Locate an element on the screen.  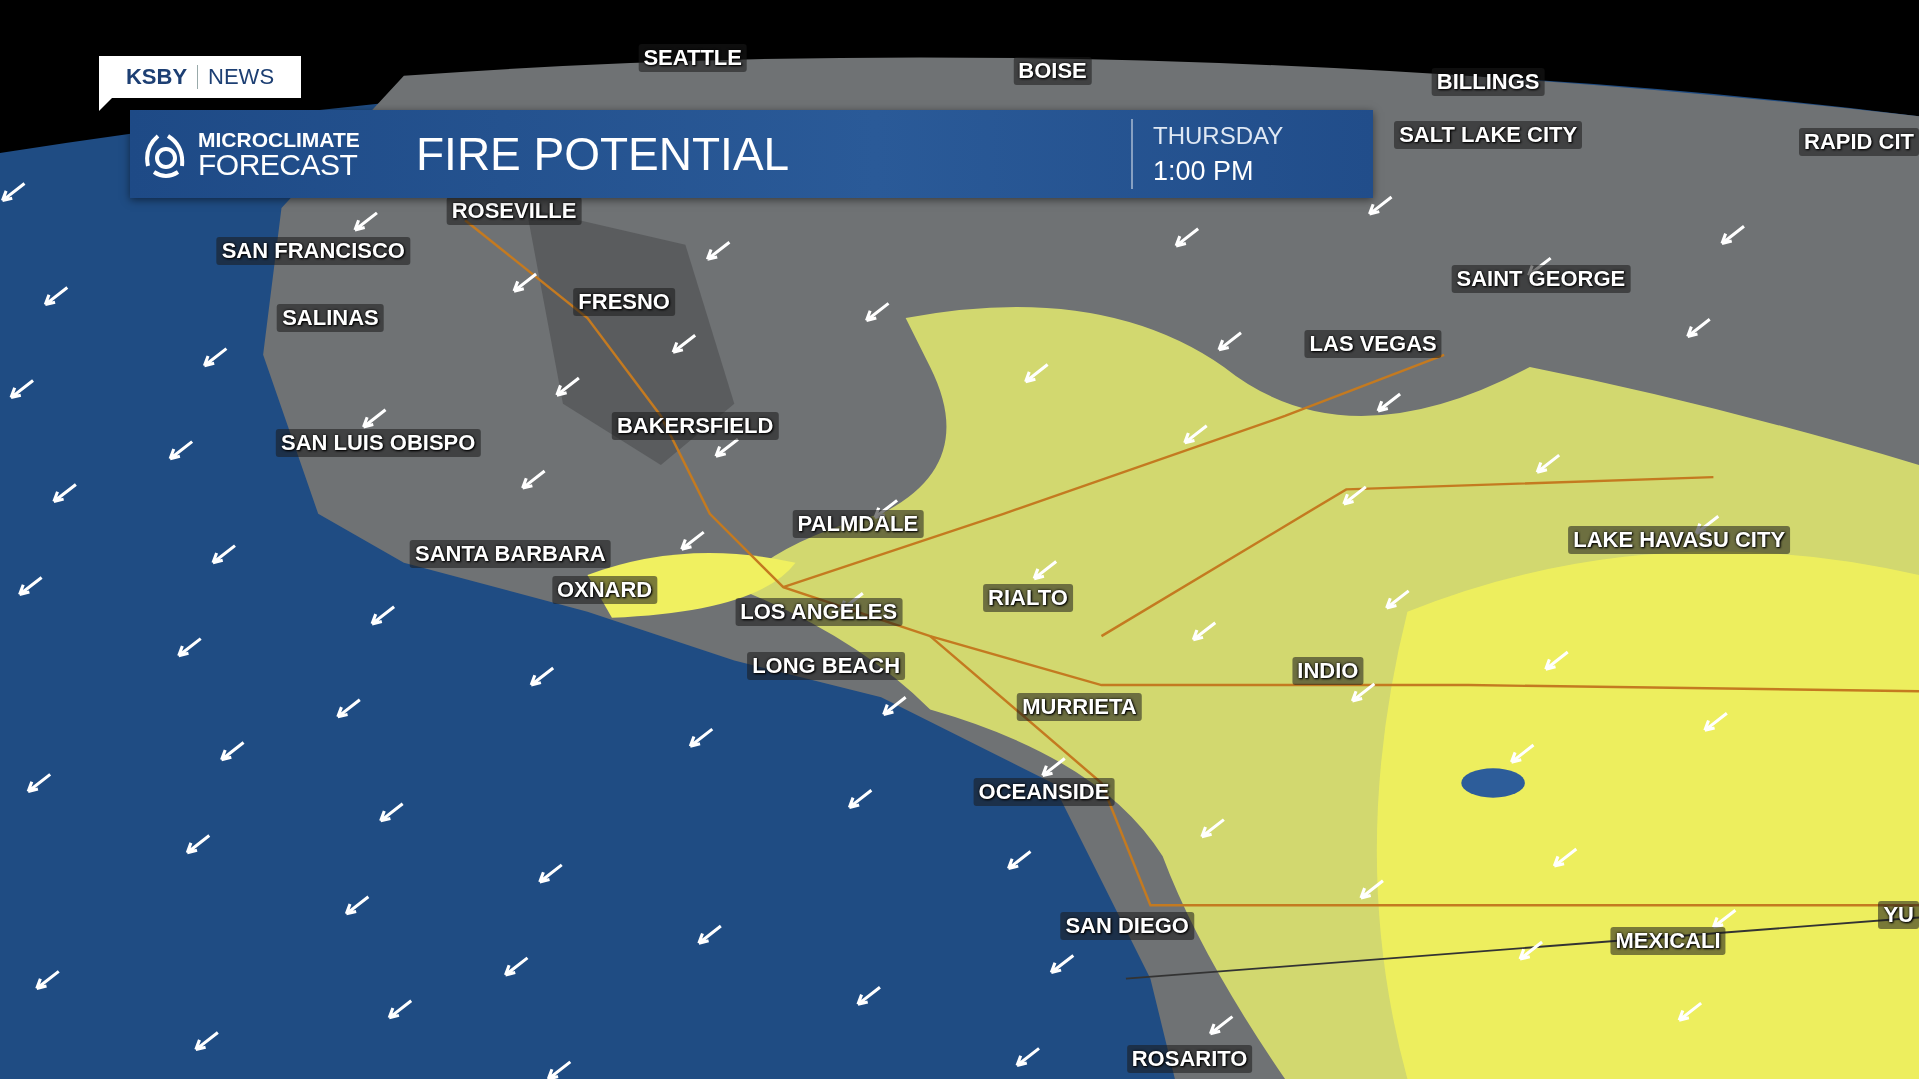
logo-bottom-text: FORECAST is located at coordinates (278, 164).